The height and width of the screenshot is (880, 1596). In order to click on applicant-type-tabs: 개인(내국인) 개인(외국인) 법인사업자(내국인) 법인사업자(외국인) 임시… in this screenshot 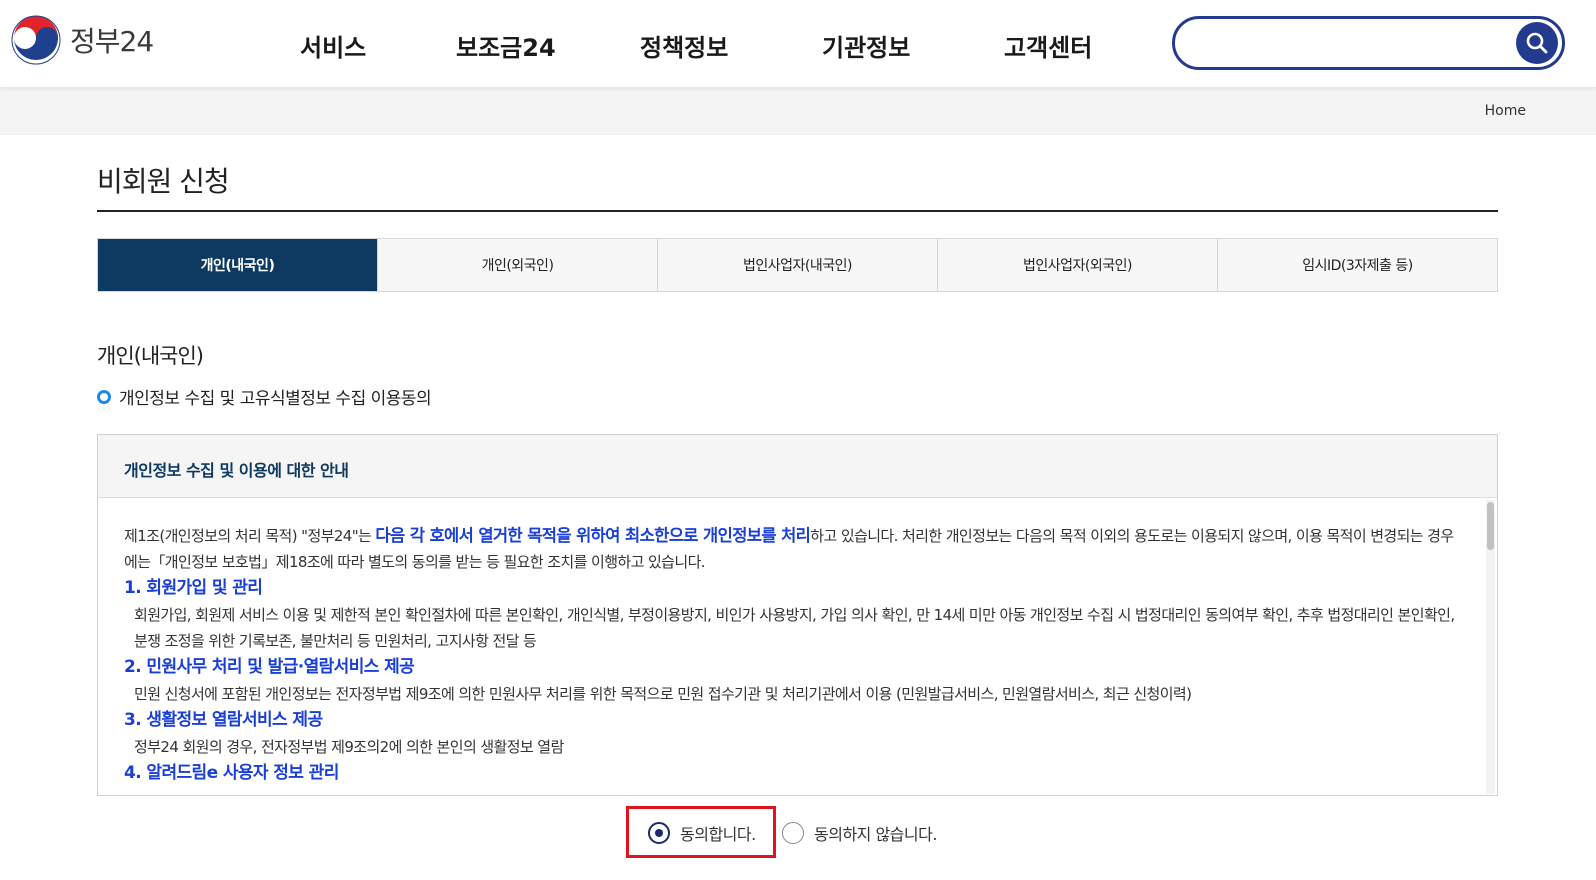, I will do `click(797, 265)`.